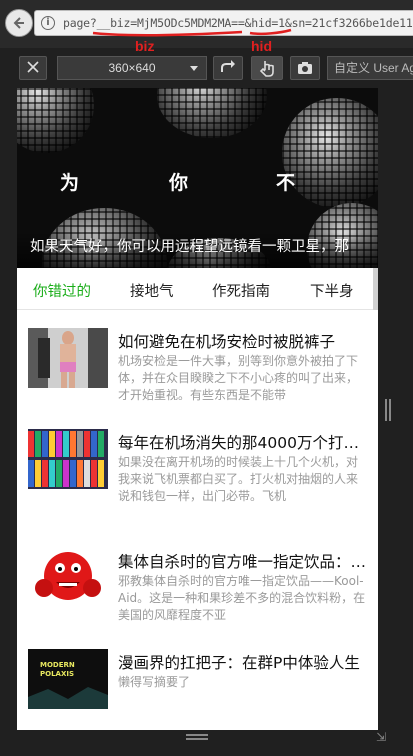  Describe the element at coordinates (57, 665) in the screenshot. I see `thumbnail-text: MODERN` at that location.